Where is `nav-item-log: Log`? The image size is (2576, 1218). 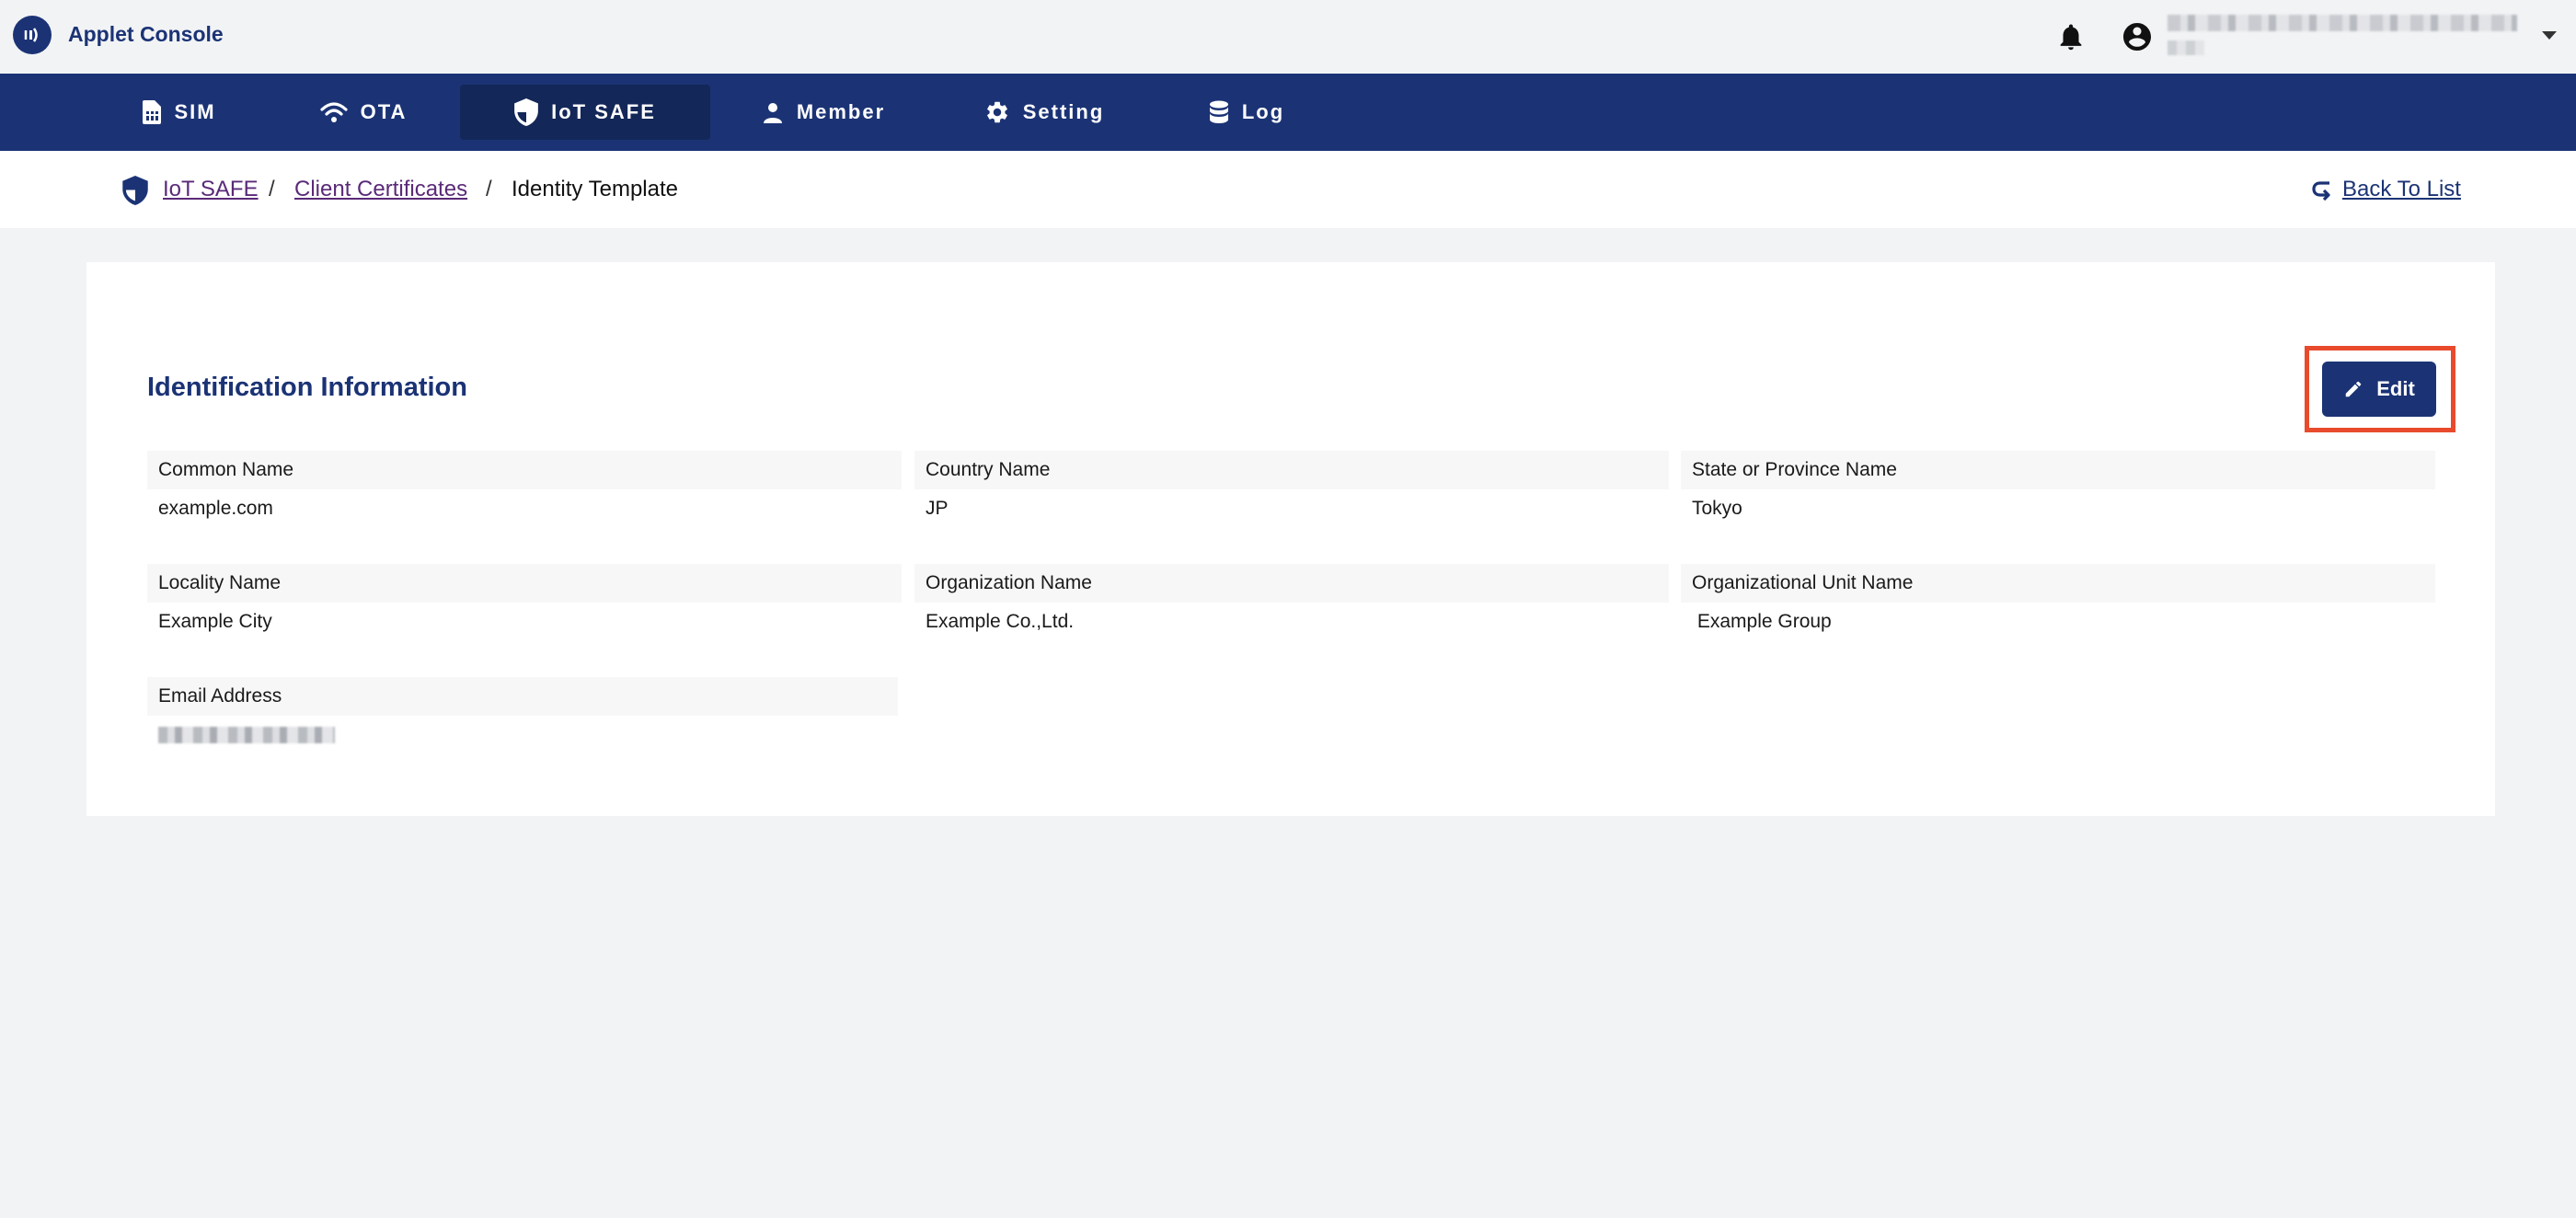
nav-item-log: Log is located at coordinates (1246, 112).